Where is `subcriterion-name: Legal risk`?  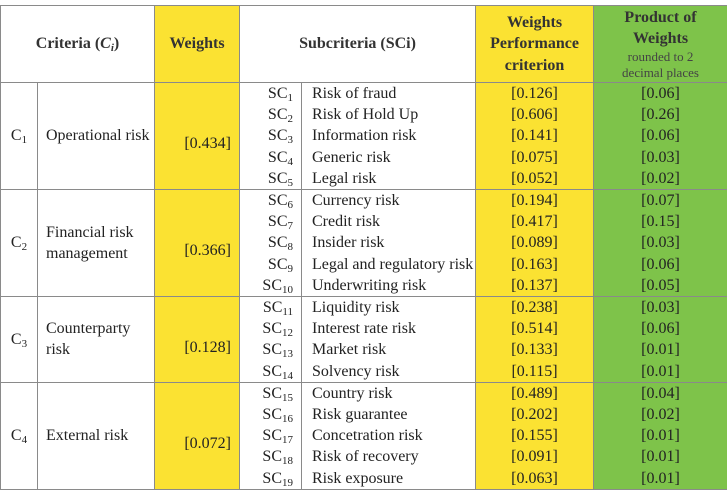
subcriterion-name: Legal risk is located at coordinates (388, 179).